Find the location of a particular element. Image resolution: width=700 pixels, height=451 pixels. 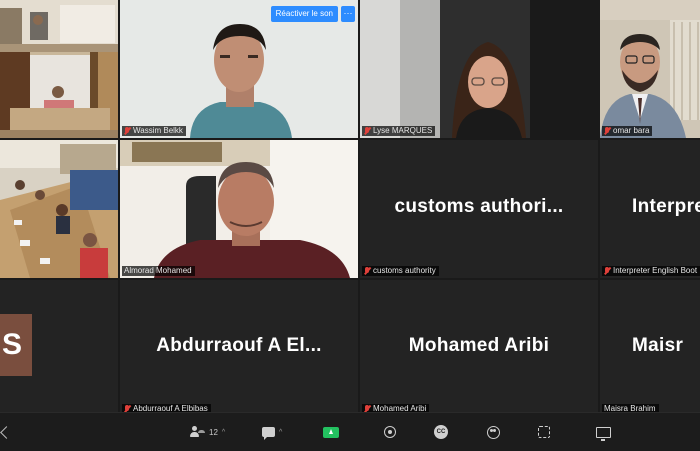

participant-name: Wassim Belkk is located at coordinates (158, 130).